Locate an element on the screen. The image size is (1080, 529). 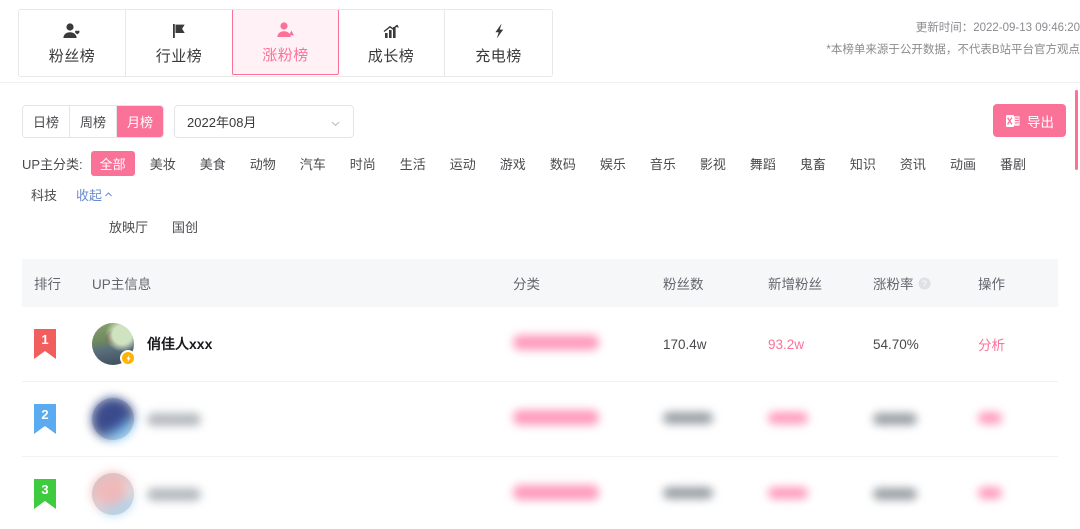
category-chip-car: 汽车 is located at coordinates (313, 163).